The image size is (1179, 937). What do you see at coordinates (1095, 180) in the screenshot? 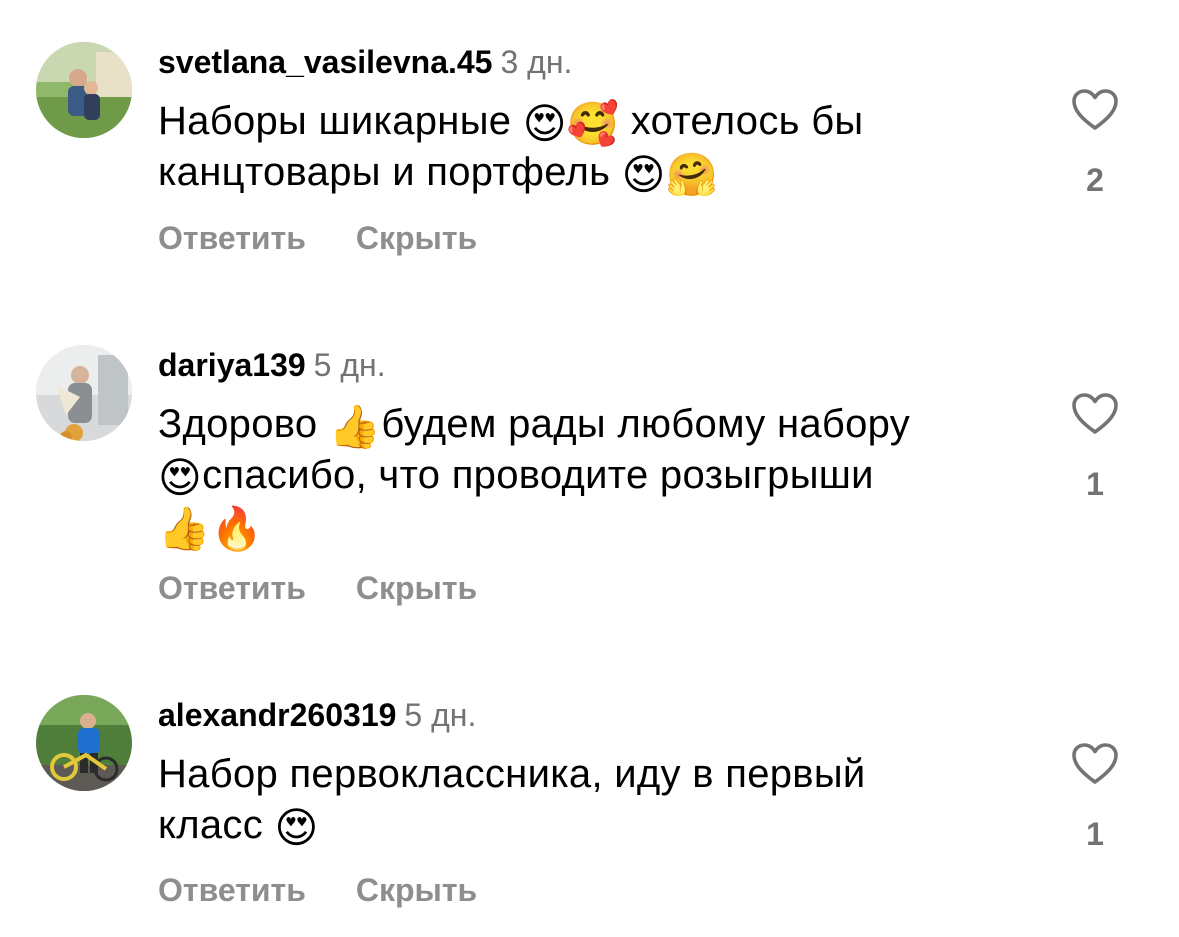
I see `like-count: 2` at bounding box center [1095, 180].